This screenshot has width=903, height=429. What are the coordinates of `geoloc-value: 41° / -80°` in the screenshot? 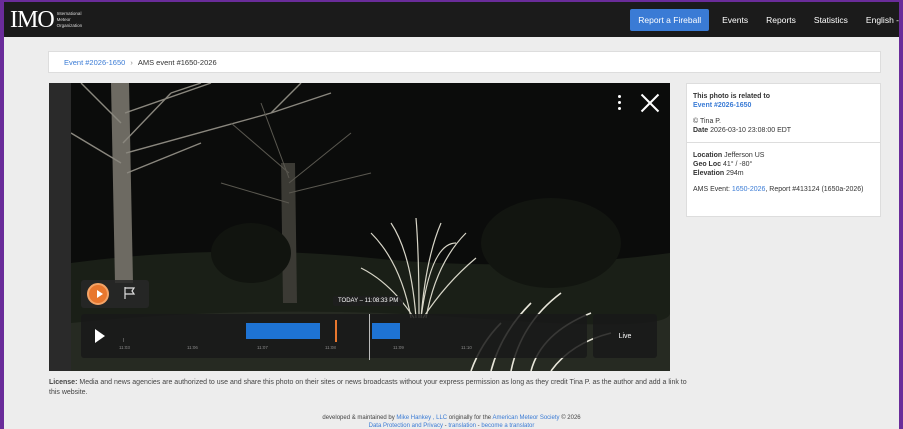 It's located at (737, 164).